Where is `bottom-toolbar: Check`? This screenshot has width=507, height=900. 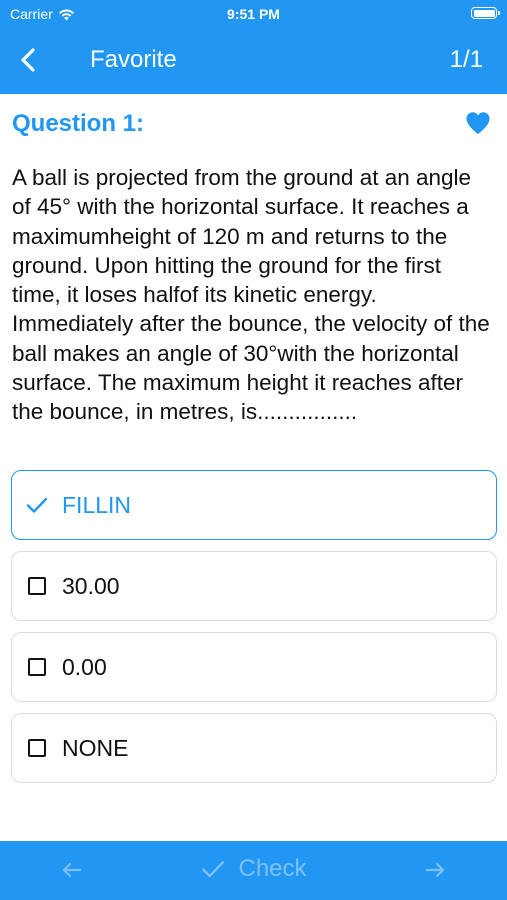
bottom-toolbar: Check is located at coordinates (253, 870).